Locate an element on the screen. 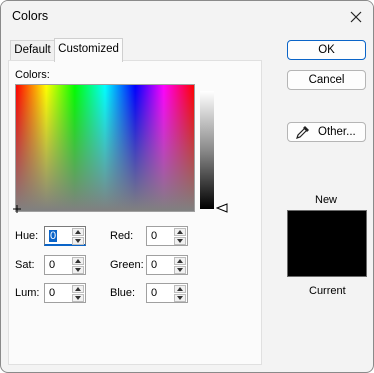 Image resolution: width=374 pixels, height=373 pixels. lum-down-button is located at coordinates (78, 298).